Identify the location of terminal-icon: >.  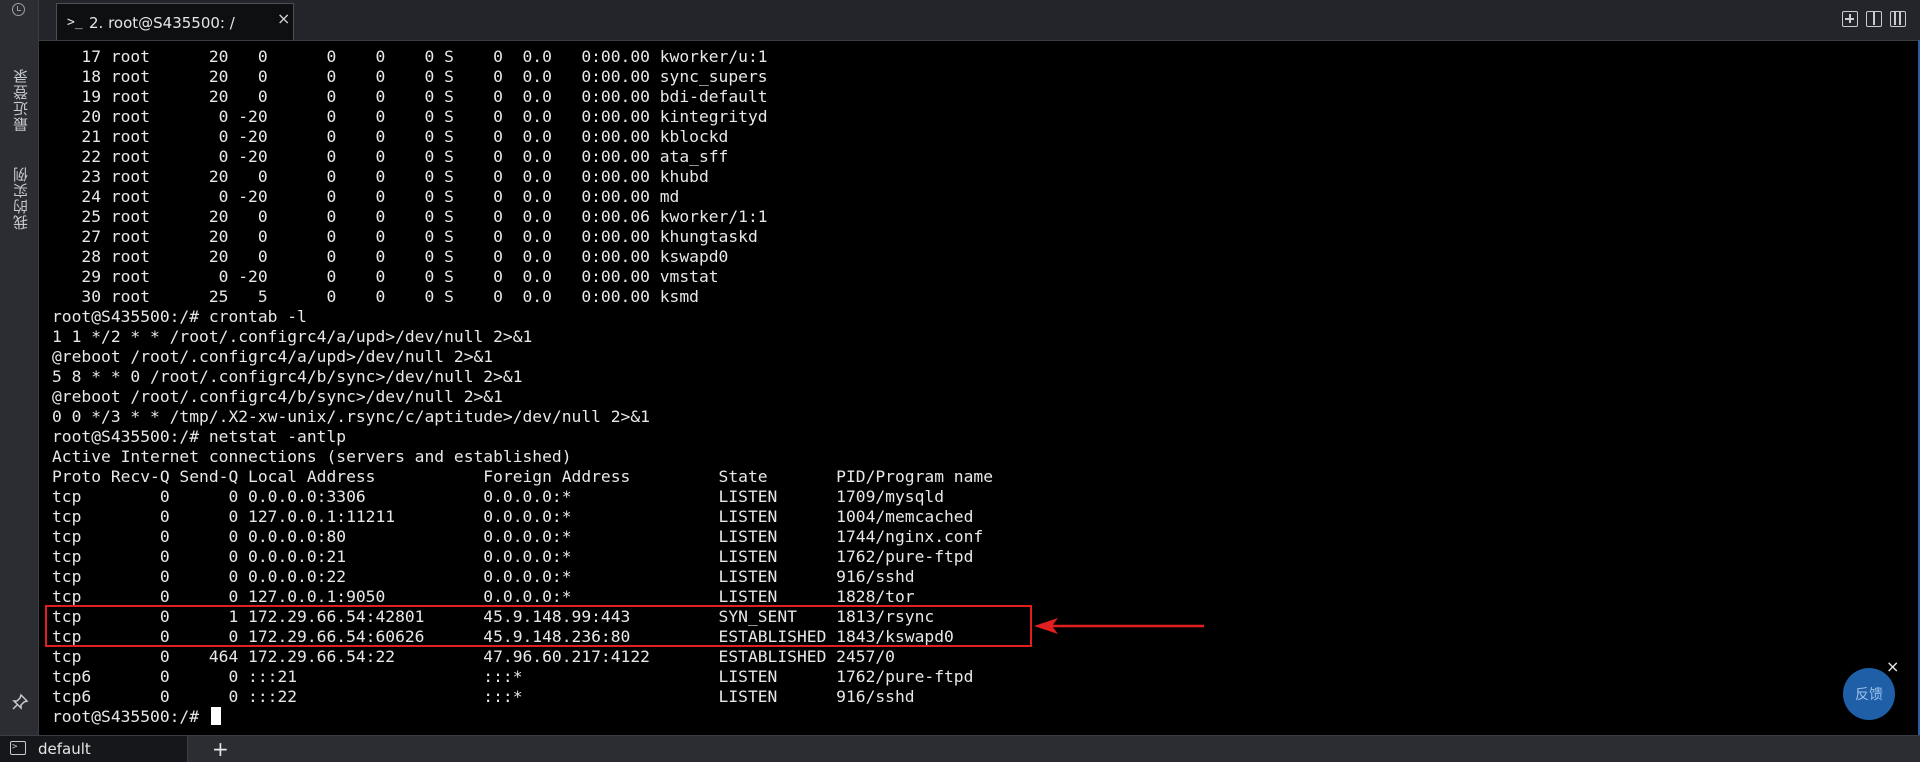
(18, 748).